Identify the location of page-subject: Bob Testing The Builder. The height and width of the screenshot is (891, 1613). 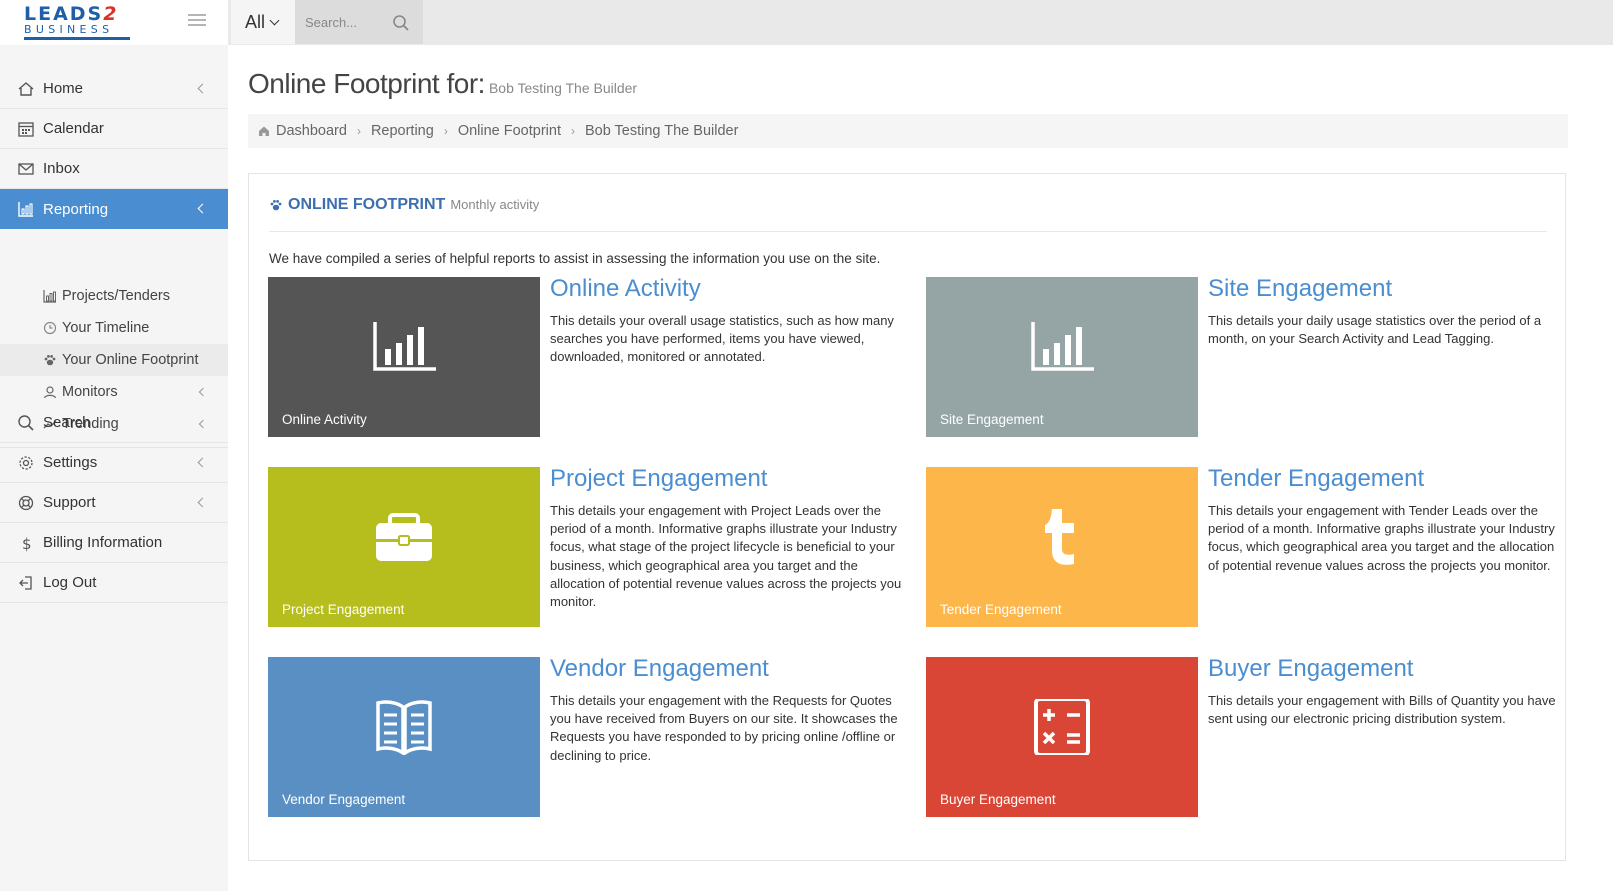
(563, 88).